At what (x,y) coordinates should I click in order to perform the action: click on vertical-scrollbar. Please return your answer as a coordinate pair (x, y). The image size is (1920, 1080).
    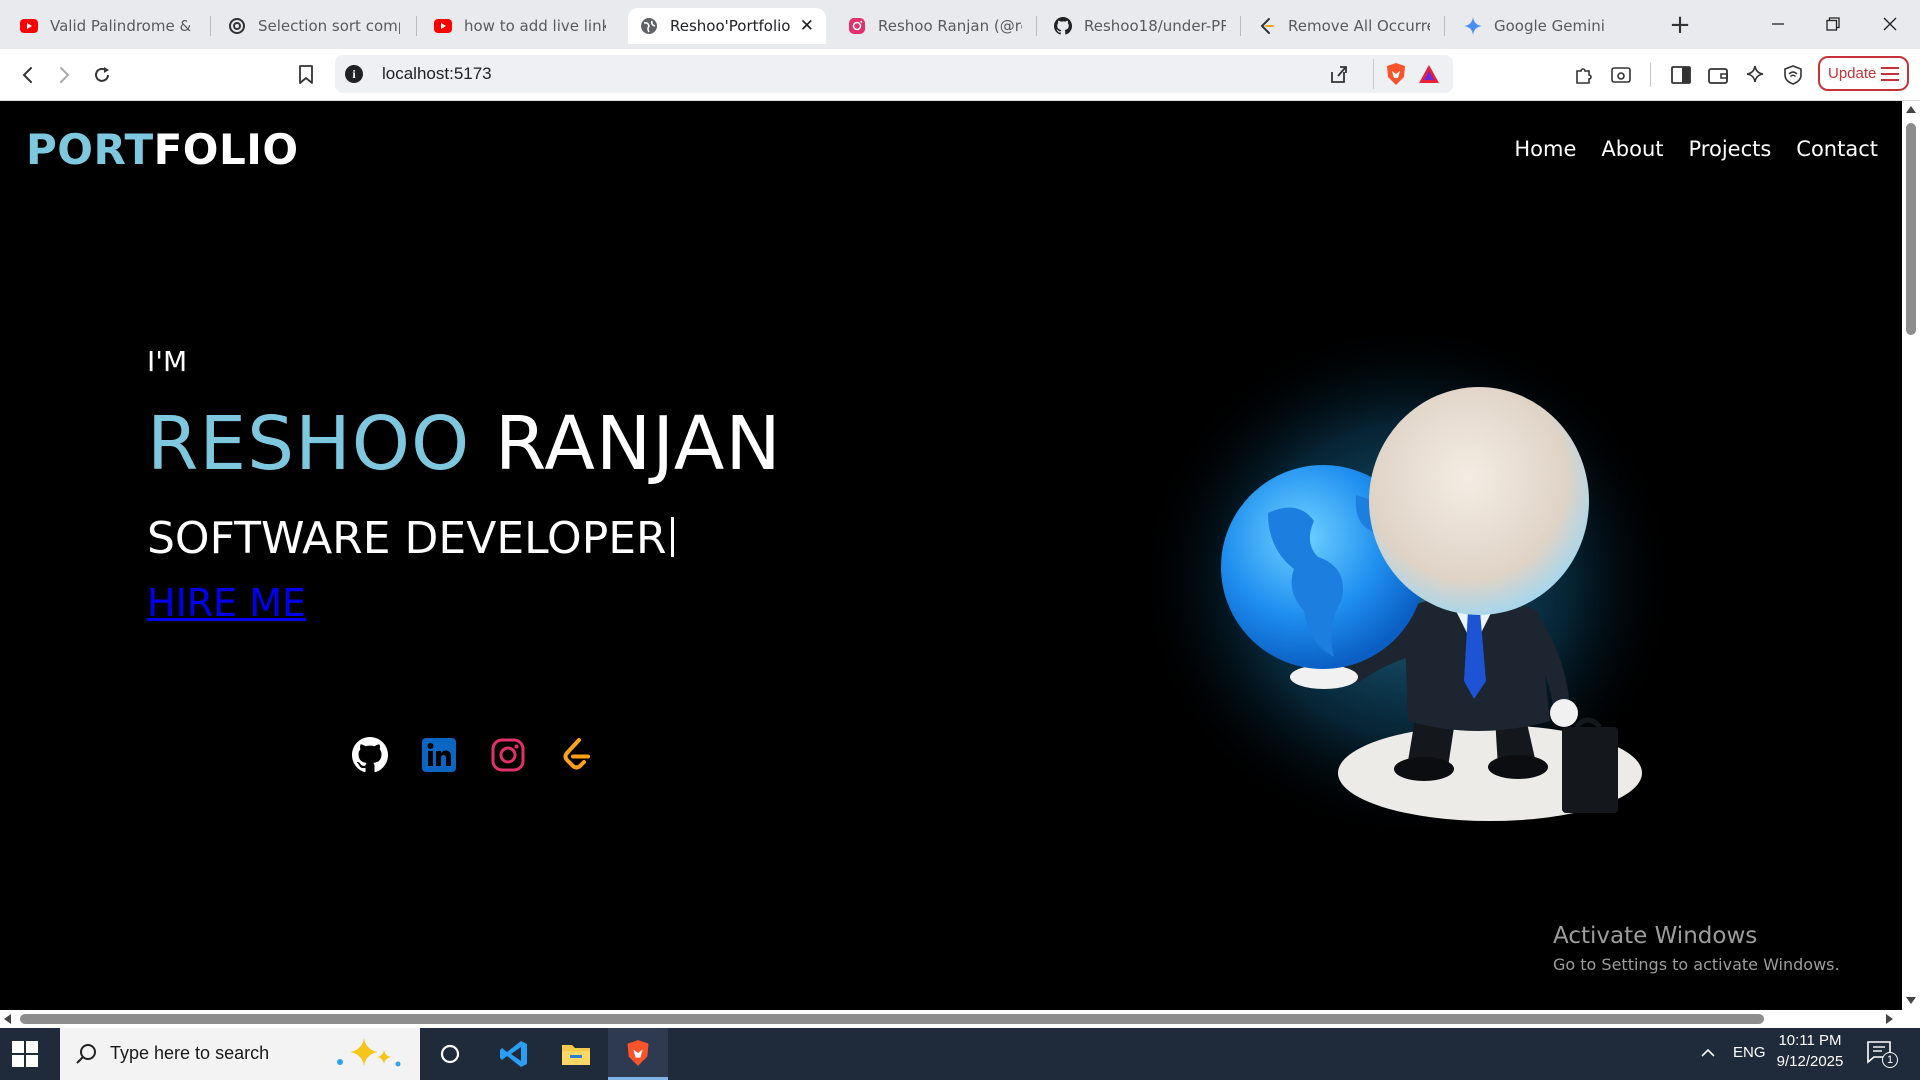
    Looking at the image, I should click on (1911, 555).